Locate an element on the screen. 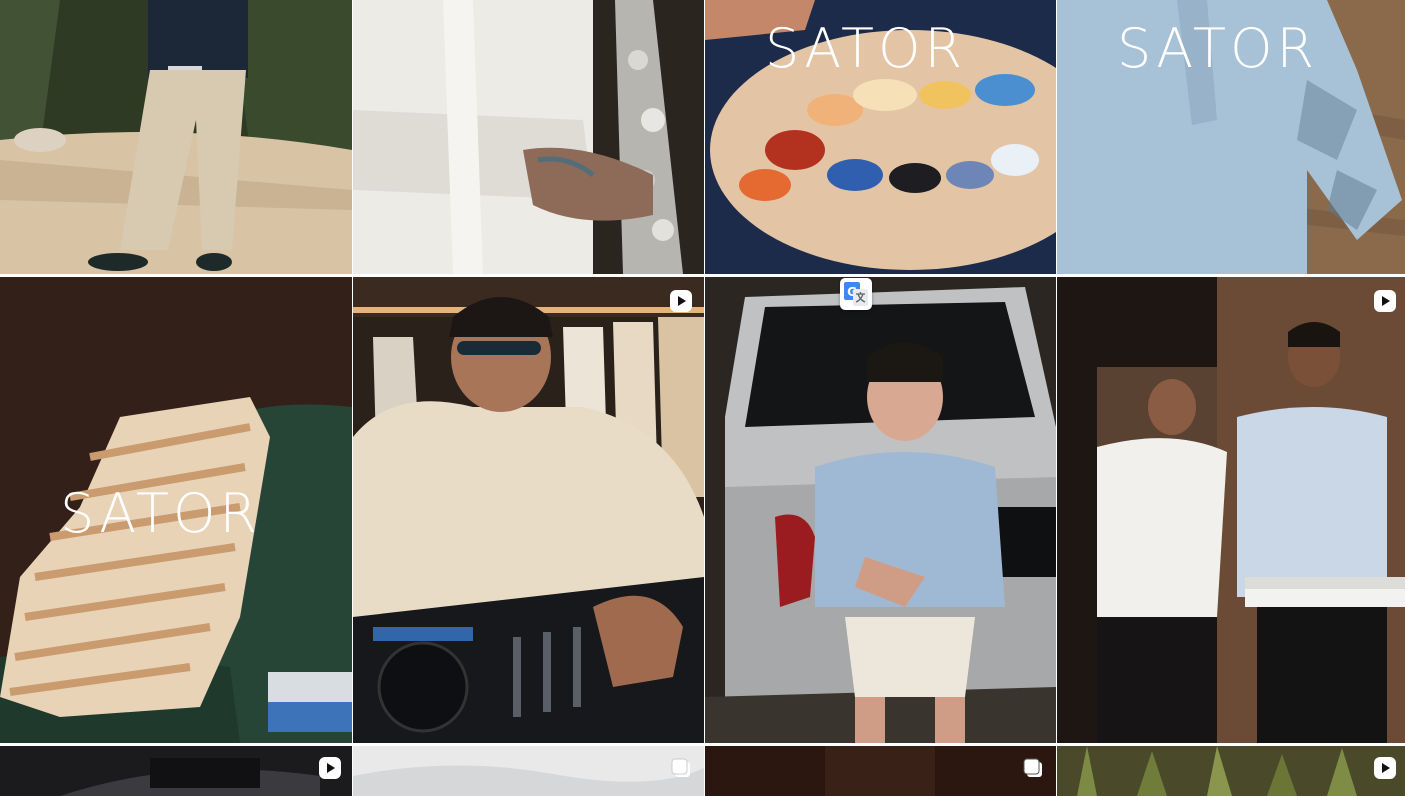 This screenshot has width=1405, height=796. post-tile-car-trunk is located at coordinates (880, 510).